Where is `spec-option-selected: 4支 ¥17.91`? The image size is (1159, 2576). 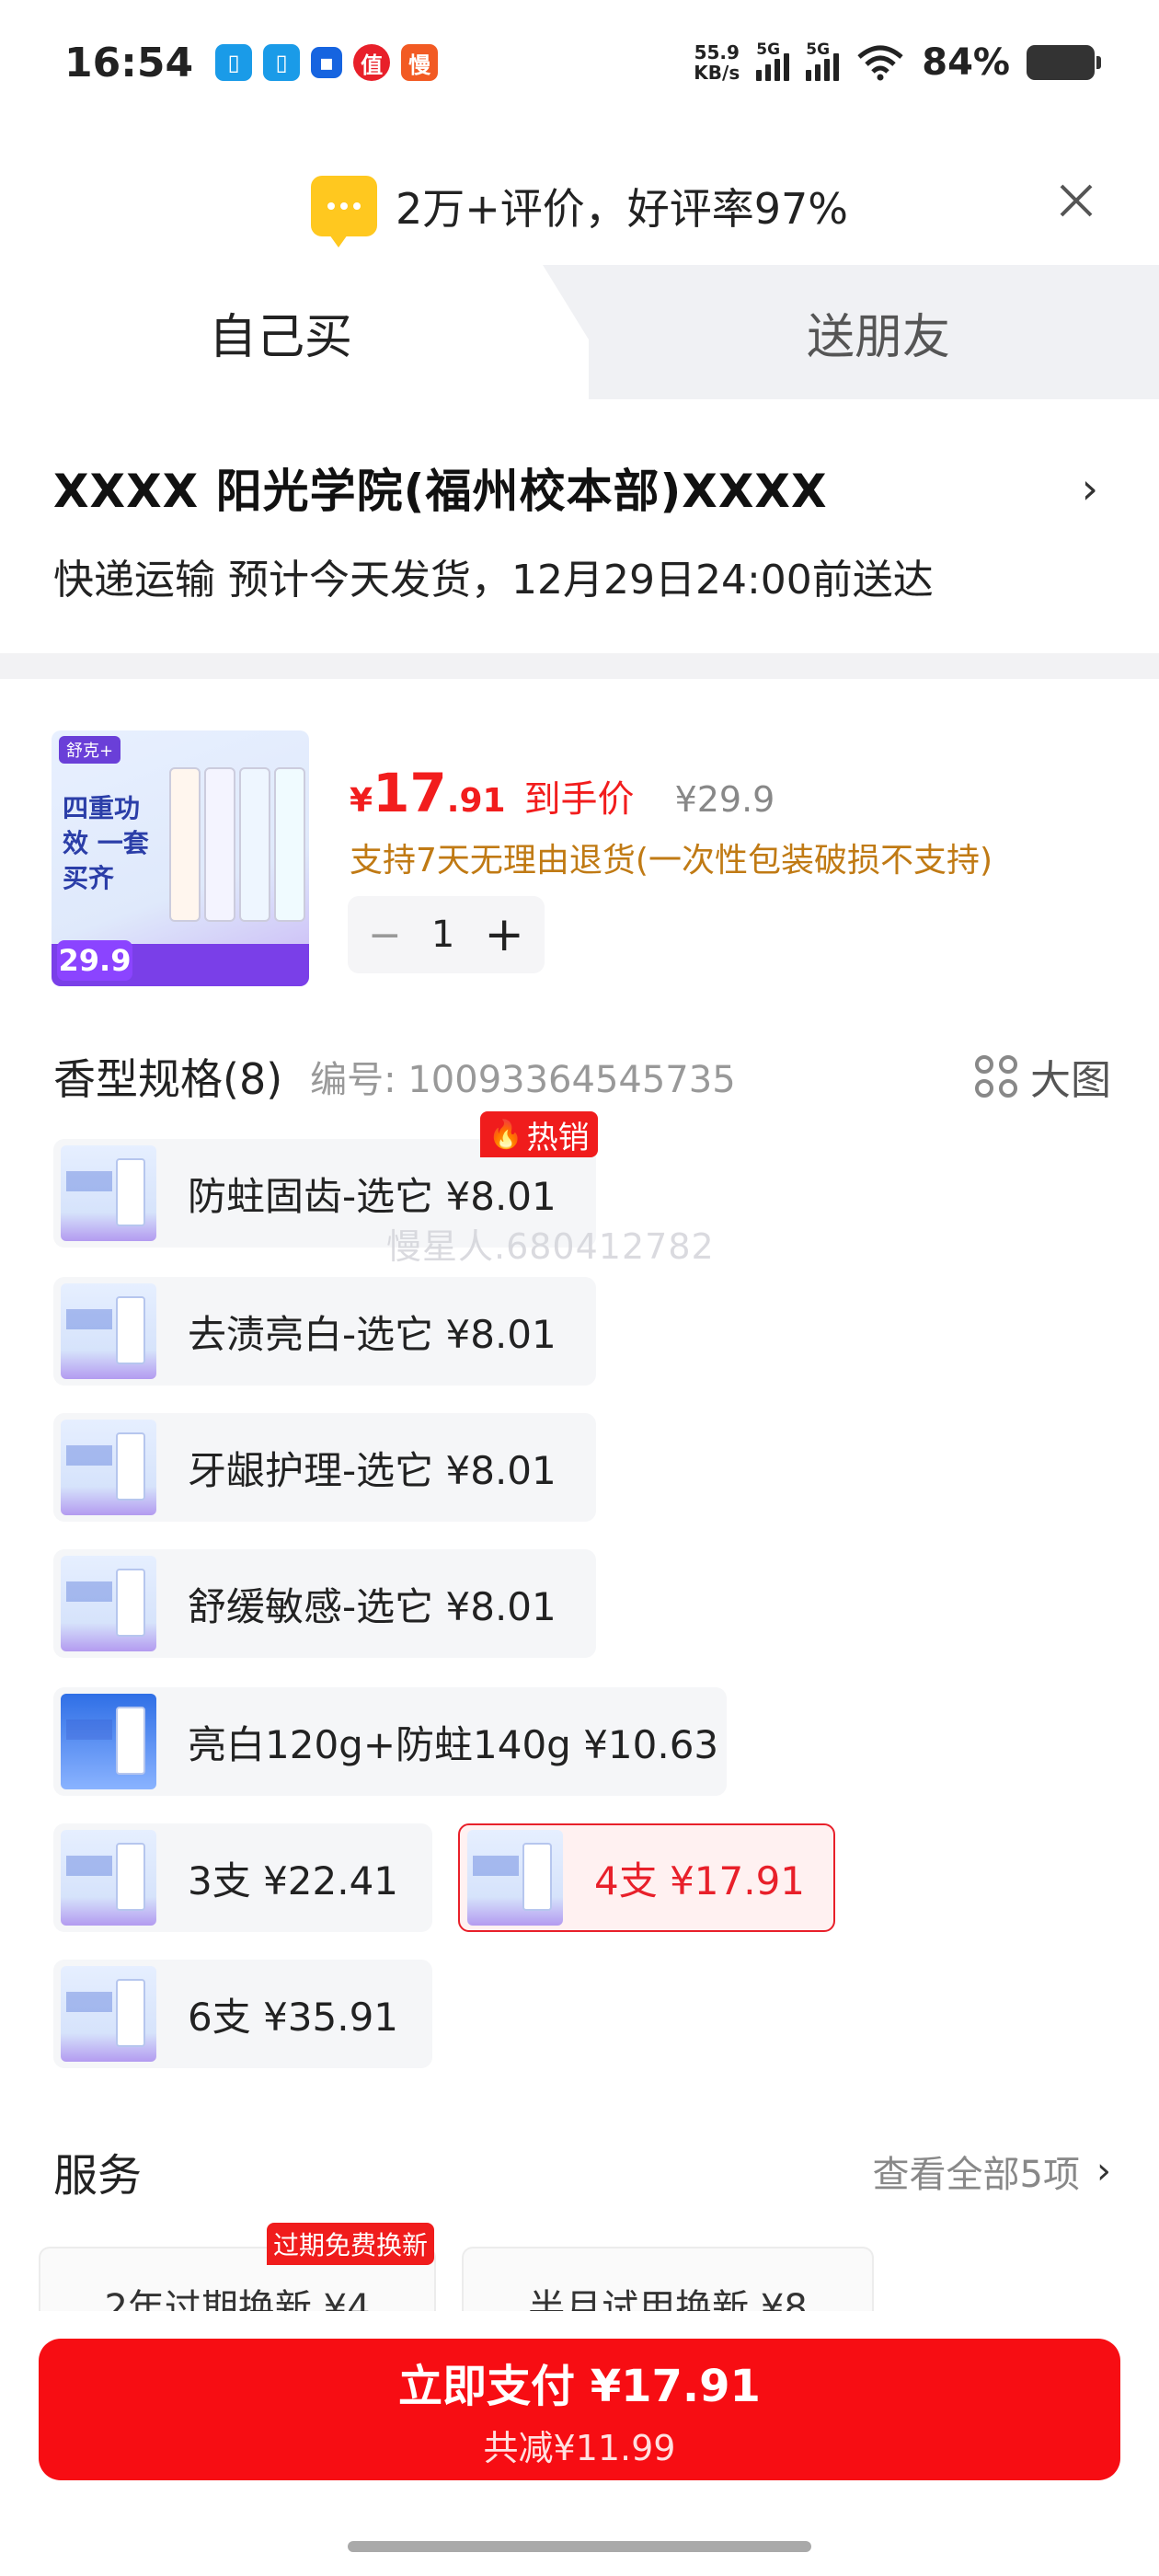 spec-option-selected: 4支 ¥17.91 is located at coordinates (646, 1877).